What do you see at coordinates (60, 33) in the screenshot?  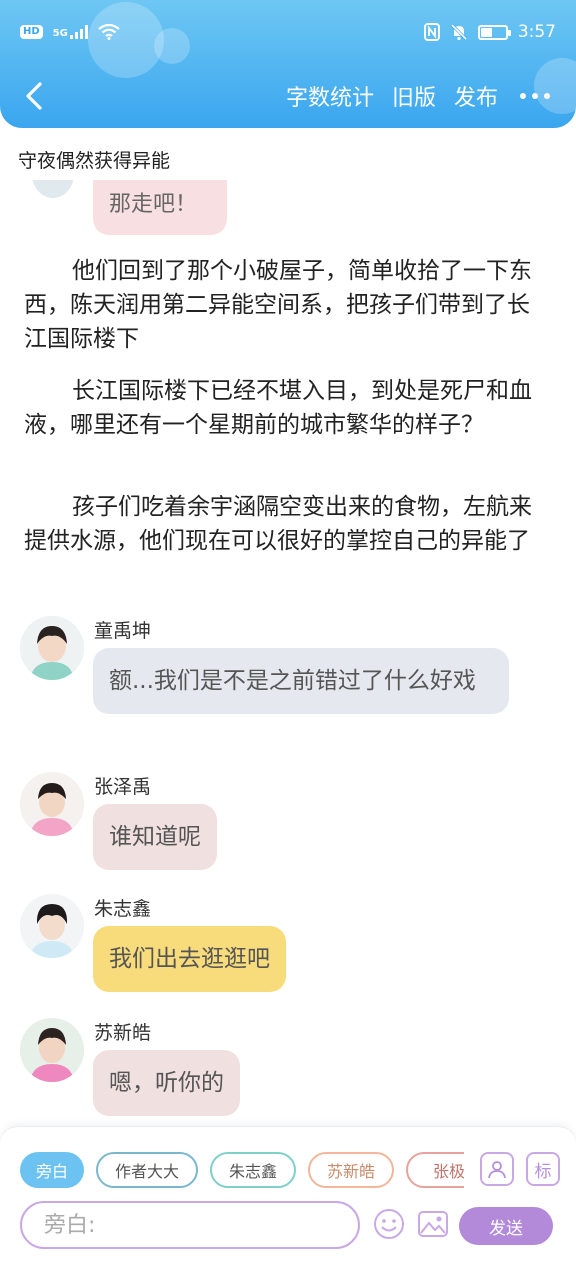 I see `network-type: 5G` at bounding box center [60, 33].